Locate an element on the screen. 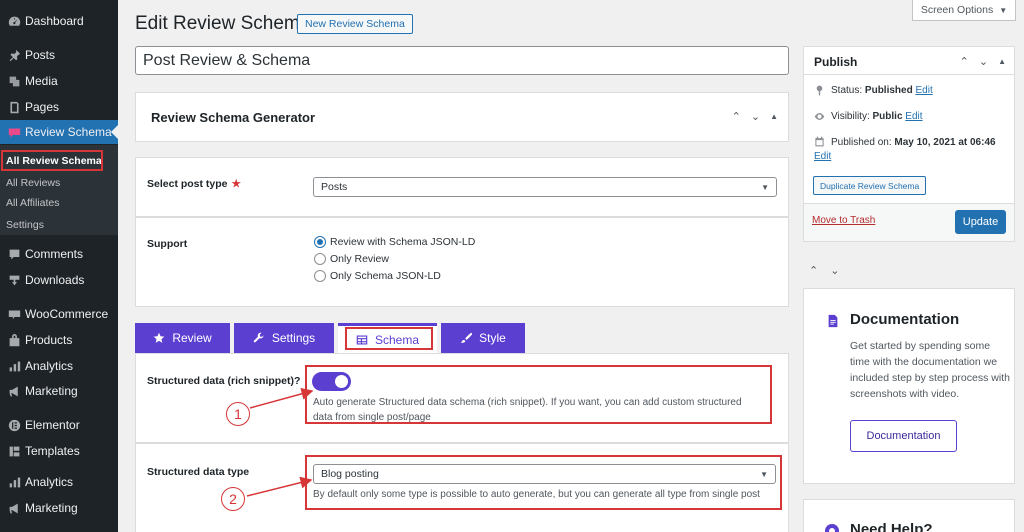 The height and width of the screenshot is (532, 1024). support-option-only-review: Only Review is located at coordinates (351, 259).